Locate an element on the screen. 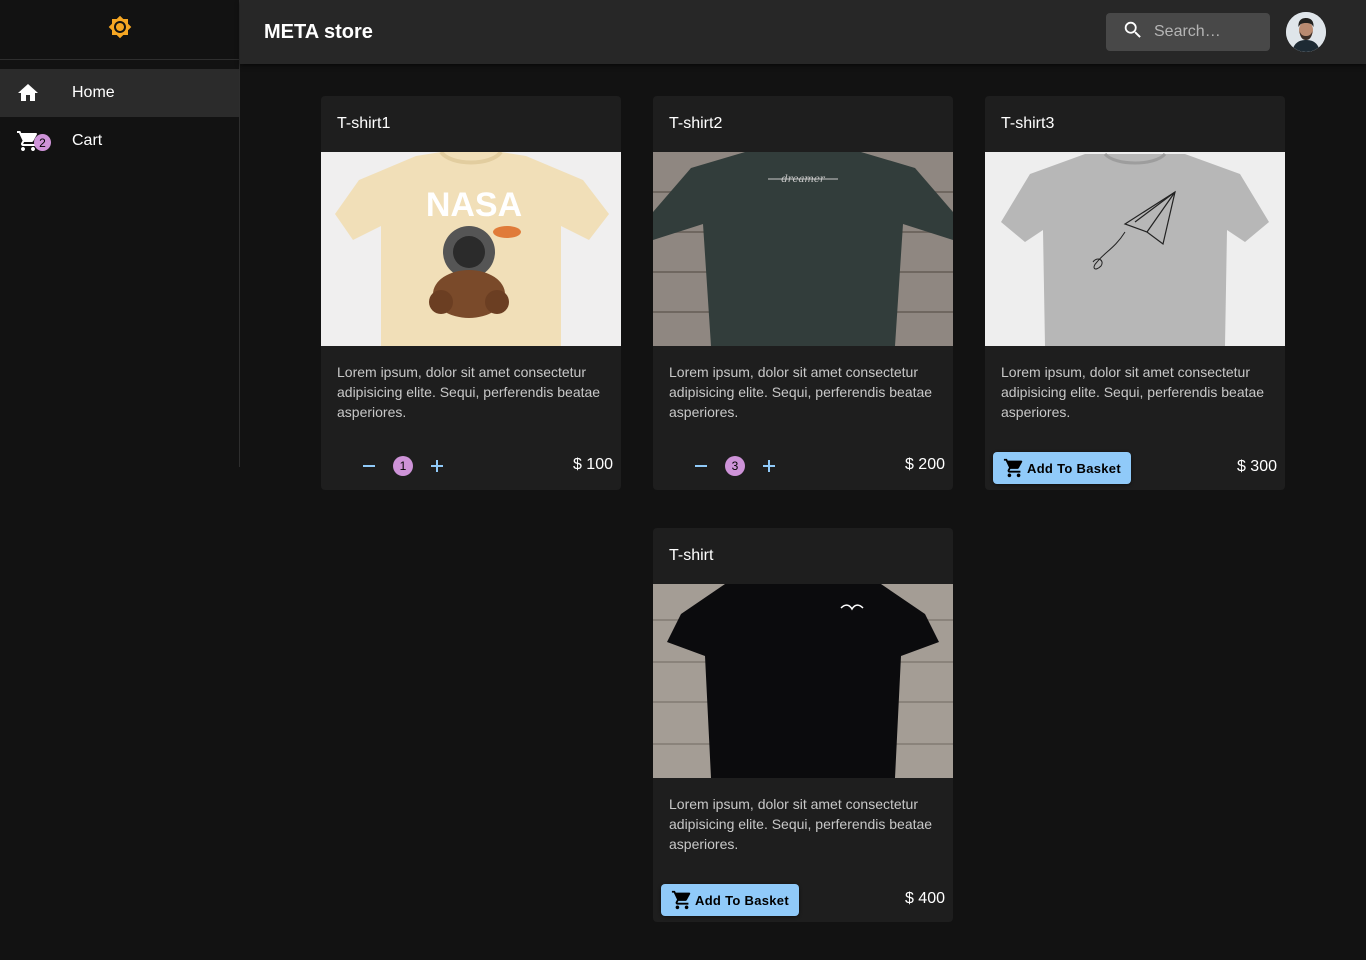 The height and width of the screenshot is (960, 1366). card-actions: Add To Basket $ 400 is located at coordinates (803, 898).